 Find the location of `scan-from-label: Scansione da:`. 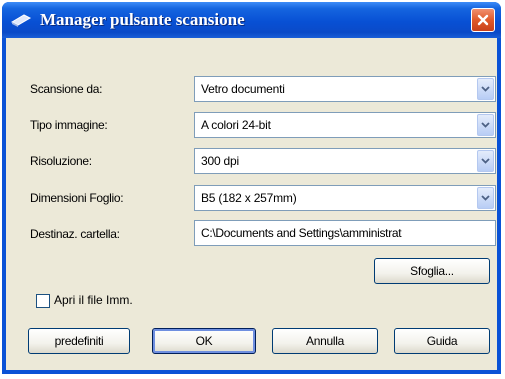

scan-from-label: Scansione da: is located at coordinates (66, 89).